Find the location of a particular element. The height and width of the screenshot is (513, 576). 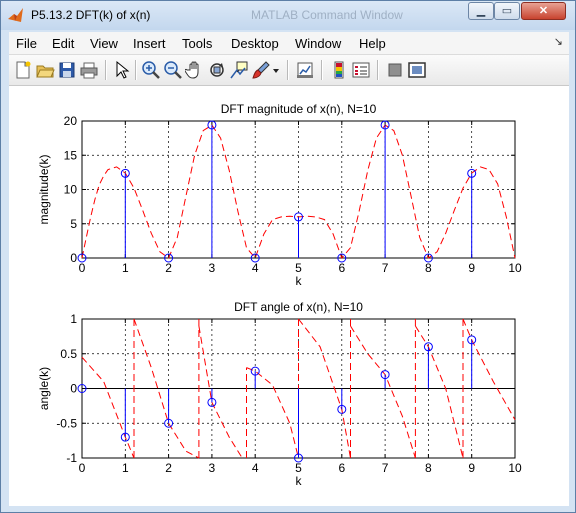

minimize-button: ▁ is located at coordinates (481, 11).